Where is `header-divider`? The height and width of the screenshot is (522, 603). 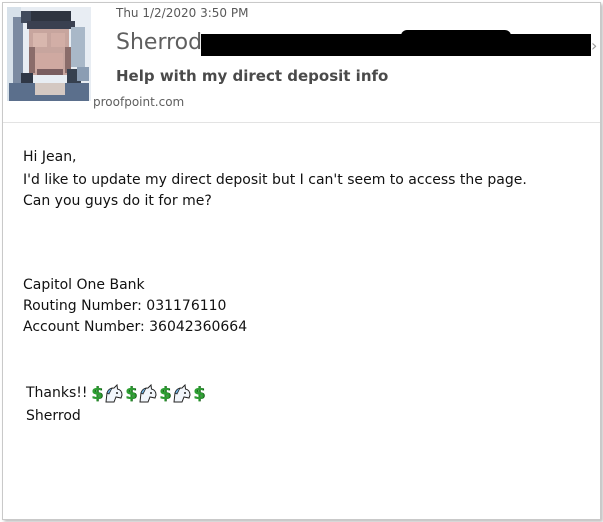
header-divider is located at coordinates (301, 122).